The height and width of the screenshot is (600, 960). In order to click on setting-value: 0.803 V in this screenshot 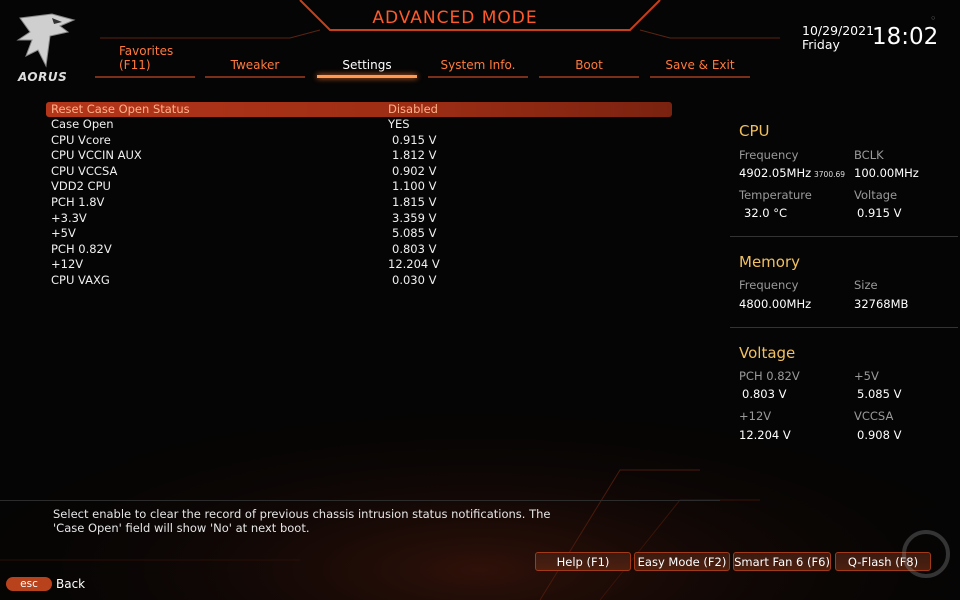, I will do `click(414, 248)`.